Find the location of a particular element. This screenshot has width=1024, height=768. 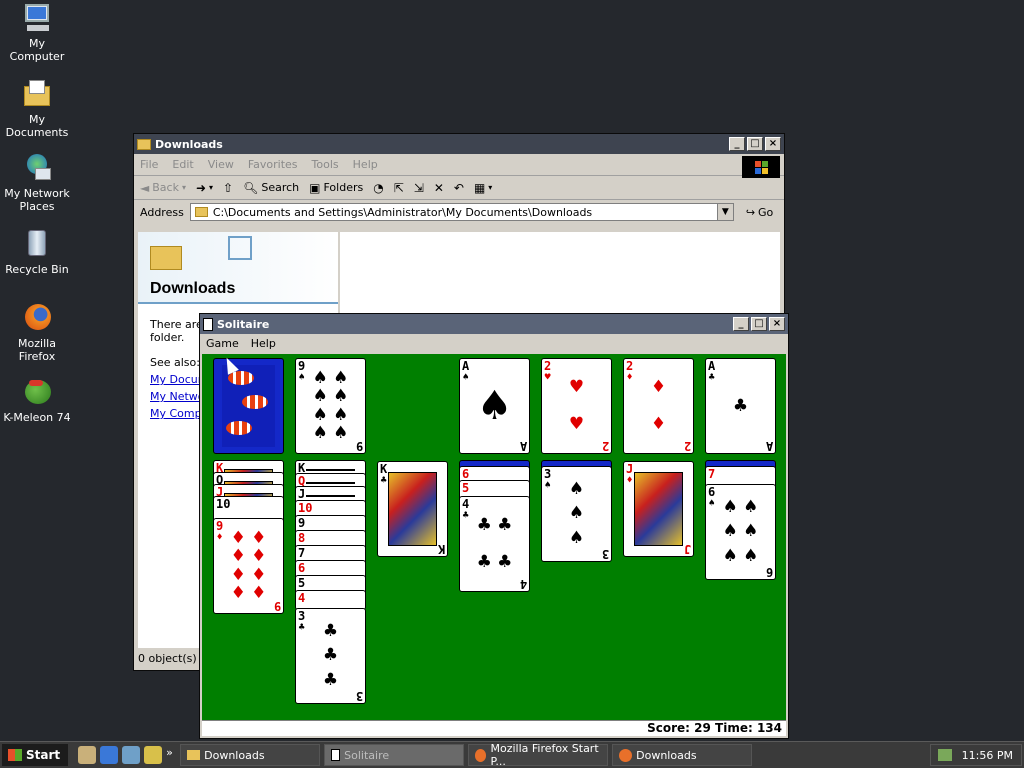

tableau-2-card: 4 is located at coordinates (330, 600).